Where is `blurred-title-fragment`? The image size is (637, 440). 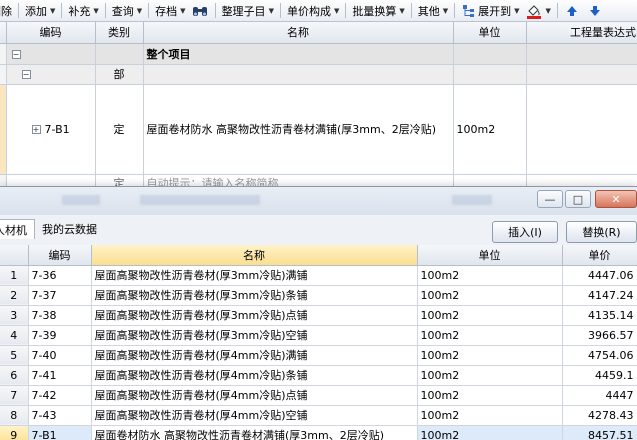
blurred-title-fragment is located at coordinates (472, 200).